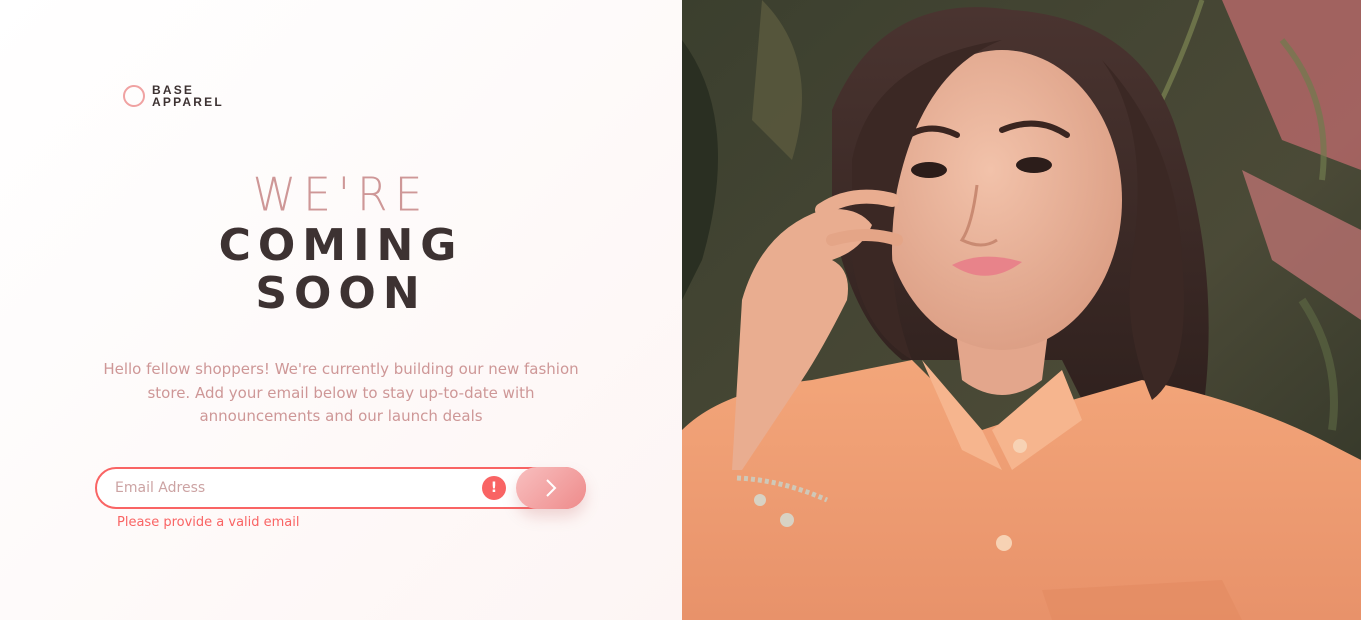 This screenshot has width=1361, height=620. What do you see at coordinates (341, 293) in the screenshot?
I see `headline-line3: SOON` at bounding box center [341, 293].